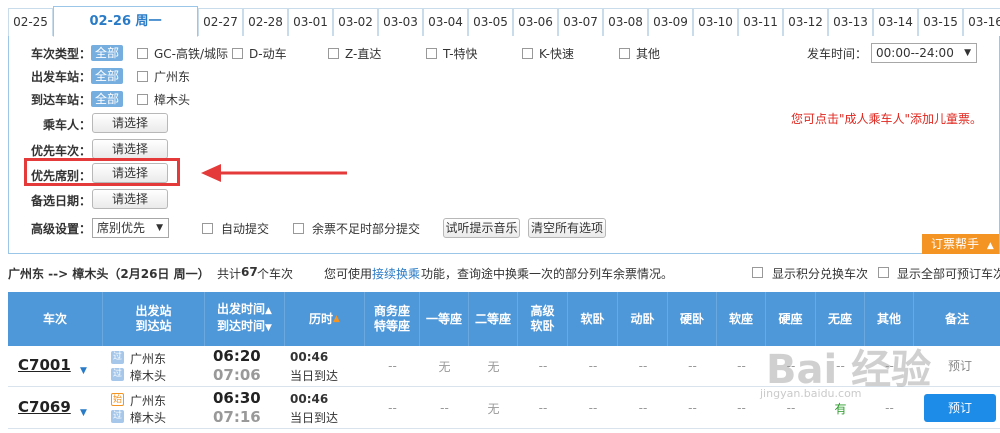 This screenshot has height=433, width=1000. I want to click on arrow-left-icon, so click(274, 173).